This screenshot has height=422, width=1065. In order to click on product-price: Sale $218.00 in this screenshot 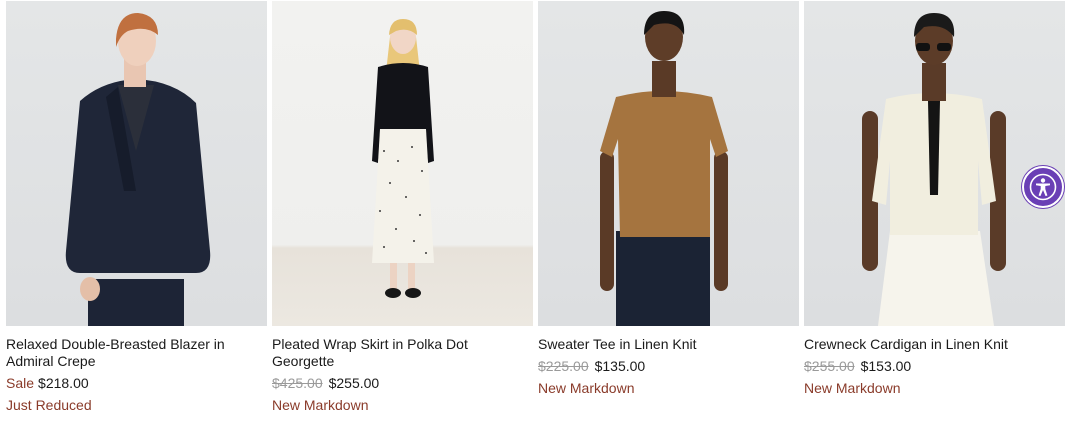, I will do `click(136, 383)`.